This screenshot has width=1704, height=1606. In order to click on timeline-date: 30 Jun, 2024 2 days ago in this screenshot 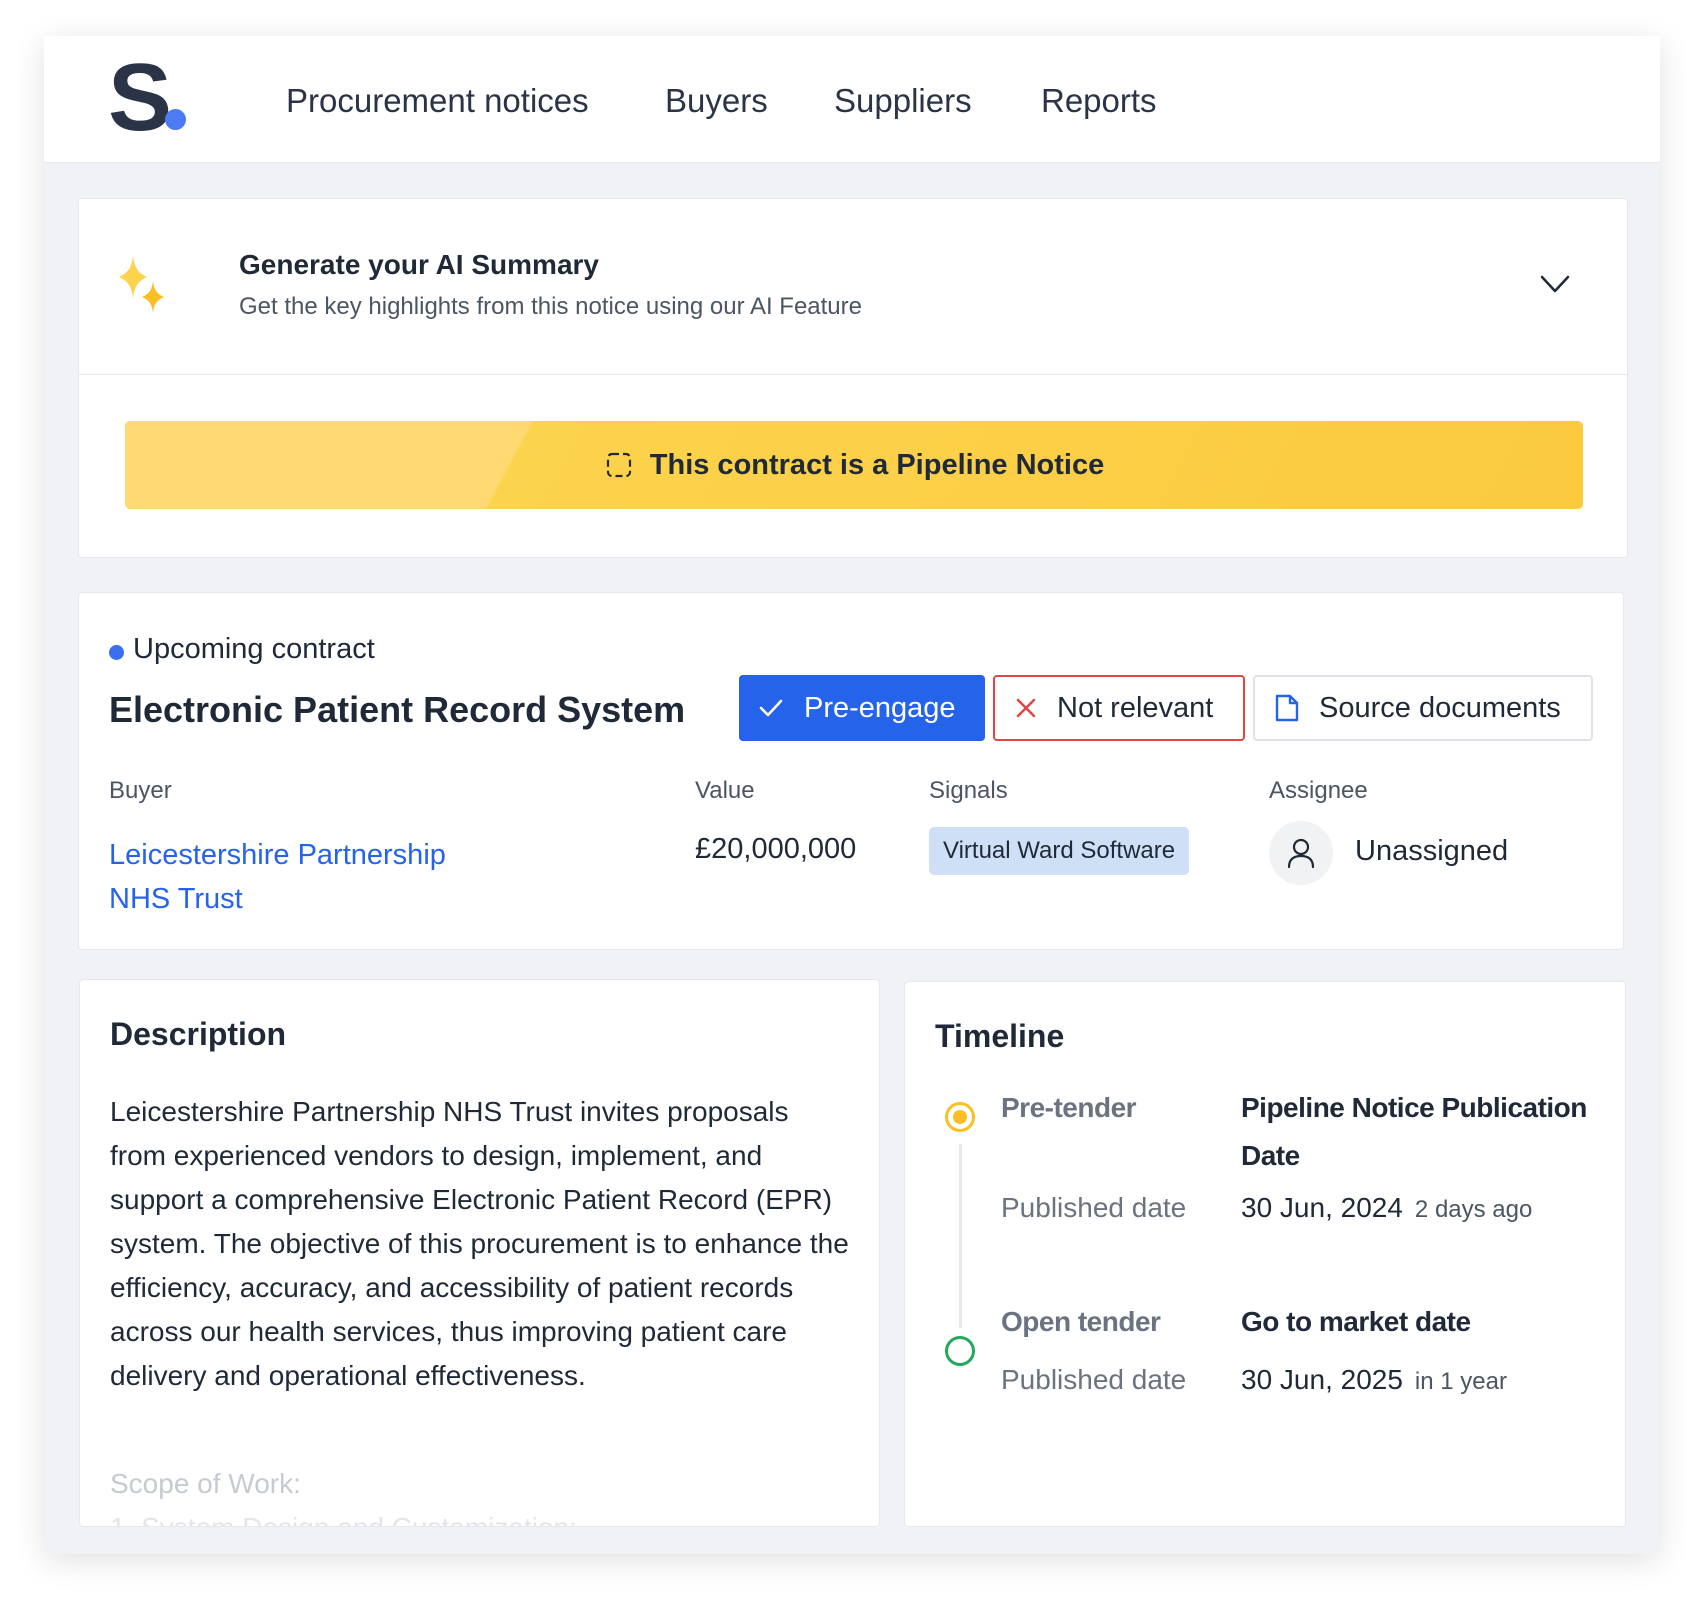, I will do `click(1386, 1208)`.